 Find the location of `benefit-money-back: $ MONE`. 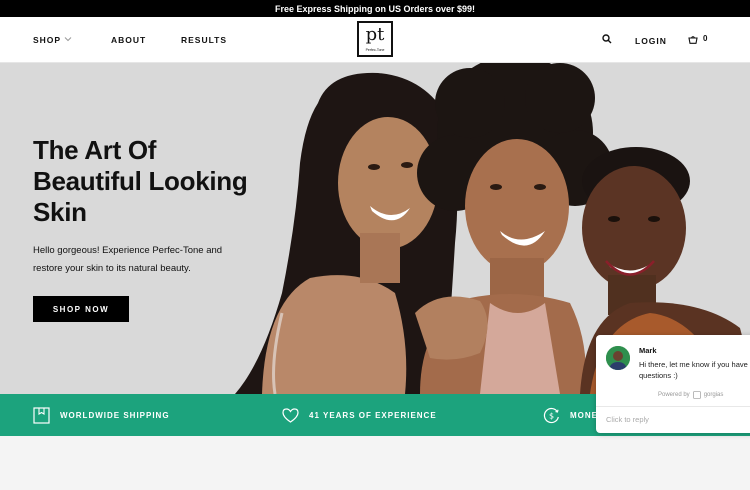

benefit-money-back: $ MONE is located at coordinates (570, 415).